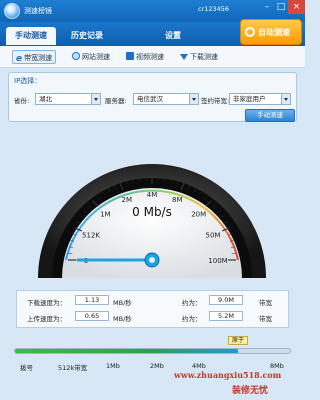  Describe the element at coordinates (215, 101) in the screenshot. I see `bandwidth-label: 签约带宽:` at that location.